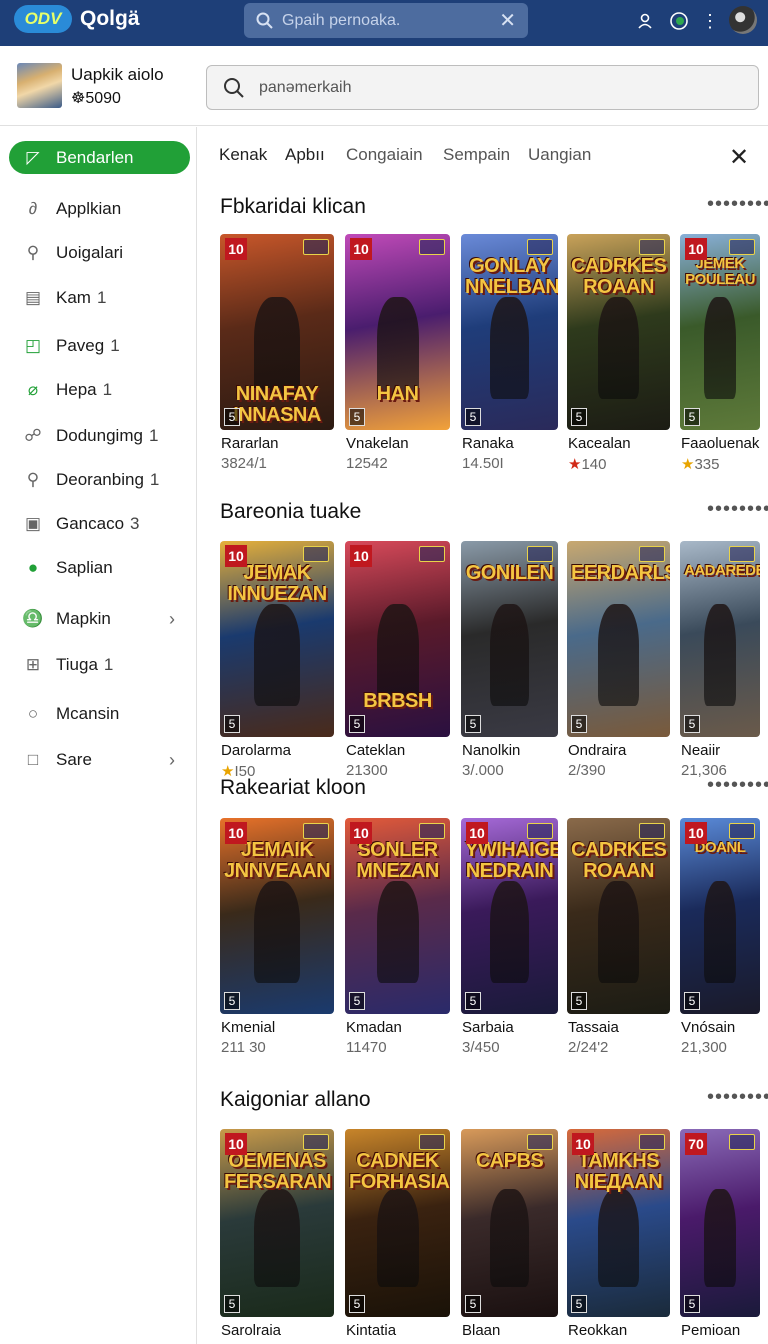 The width and height of the screenshot is (768, 1344). Describe the element at coordinates (397, 1223) in the screenshot. I see `game-card: Cadnek Forhasiaan 5` at that location.